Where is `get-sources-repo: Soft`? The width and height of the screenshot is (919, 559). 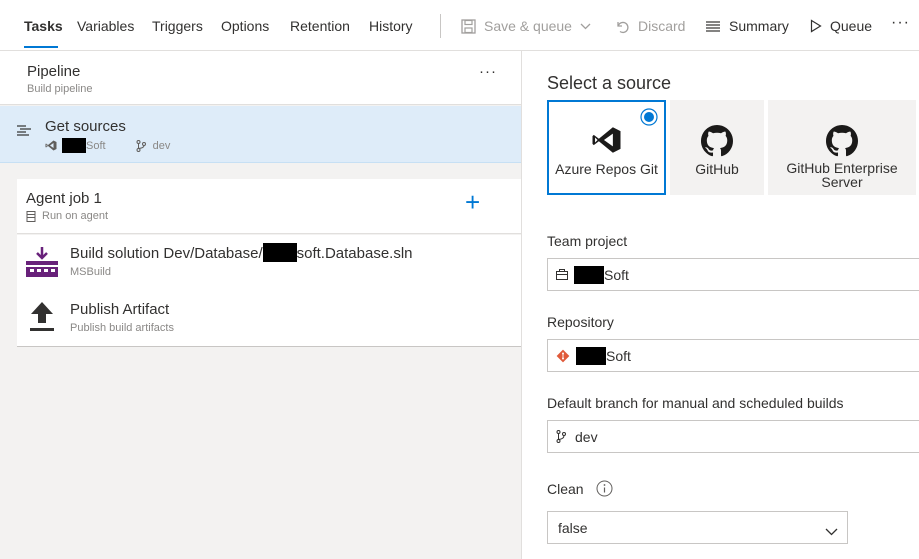
get-sources-repo: Soft is located at coordinates (96, 145).